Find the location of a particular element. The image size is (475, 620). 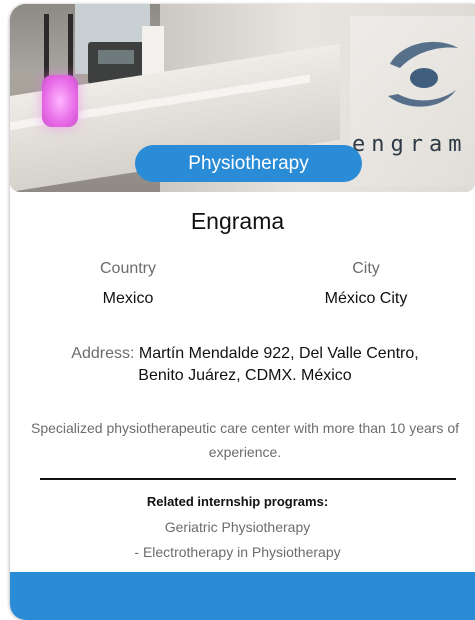

divider is located at coordinates (248, 479).